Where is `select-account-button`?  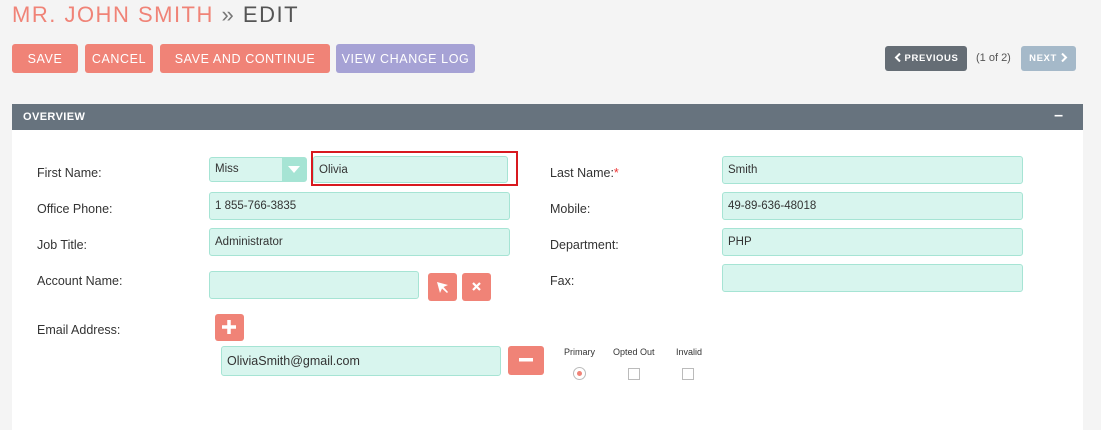 select-account-button is located at coordinates (442, 287).